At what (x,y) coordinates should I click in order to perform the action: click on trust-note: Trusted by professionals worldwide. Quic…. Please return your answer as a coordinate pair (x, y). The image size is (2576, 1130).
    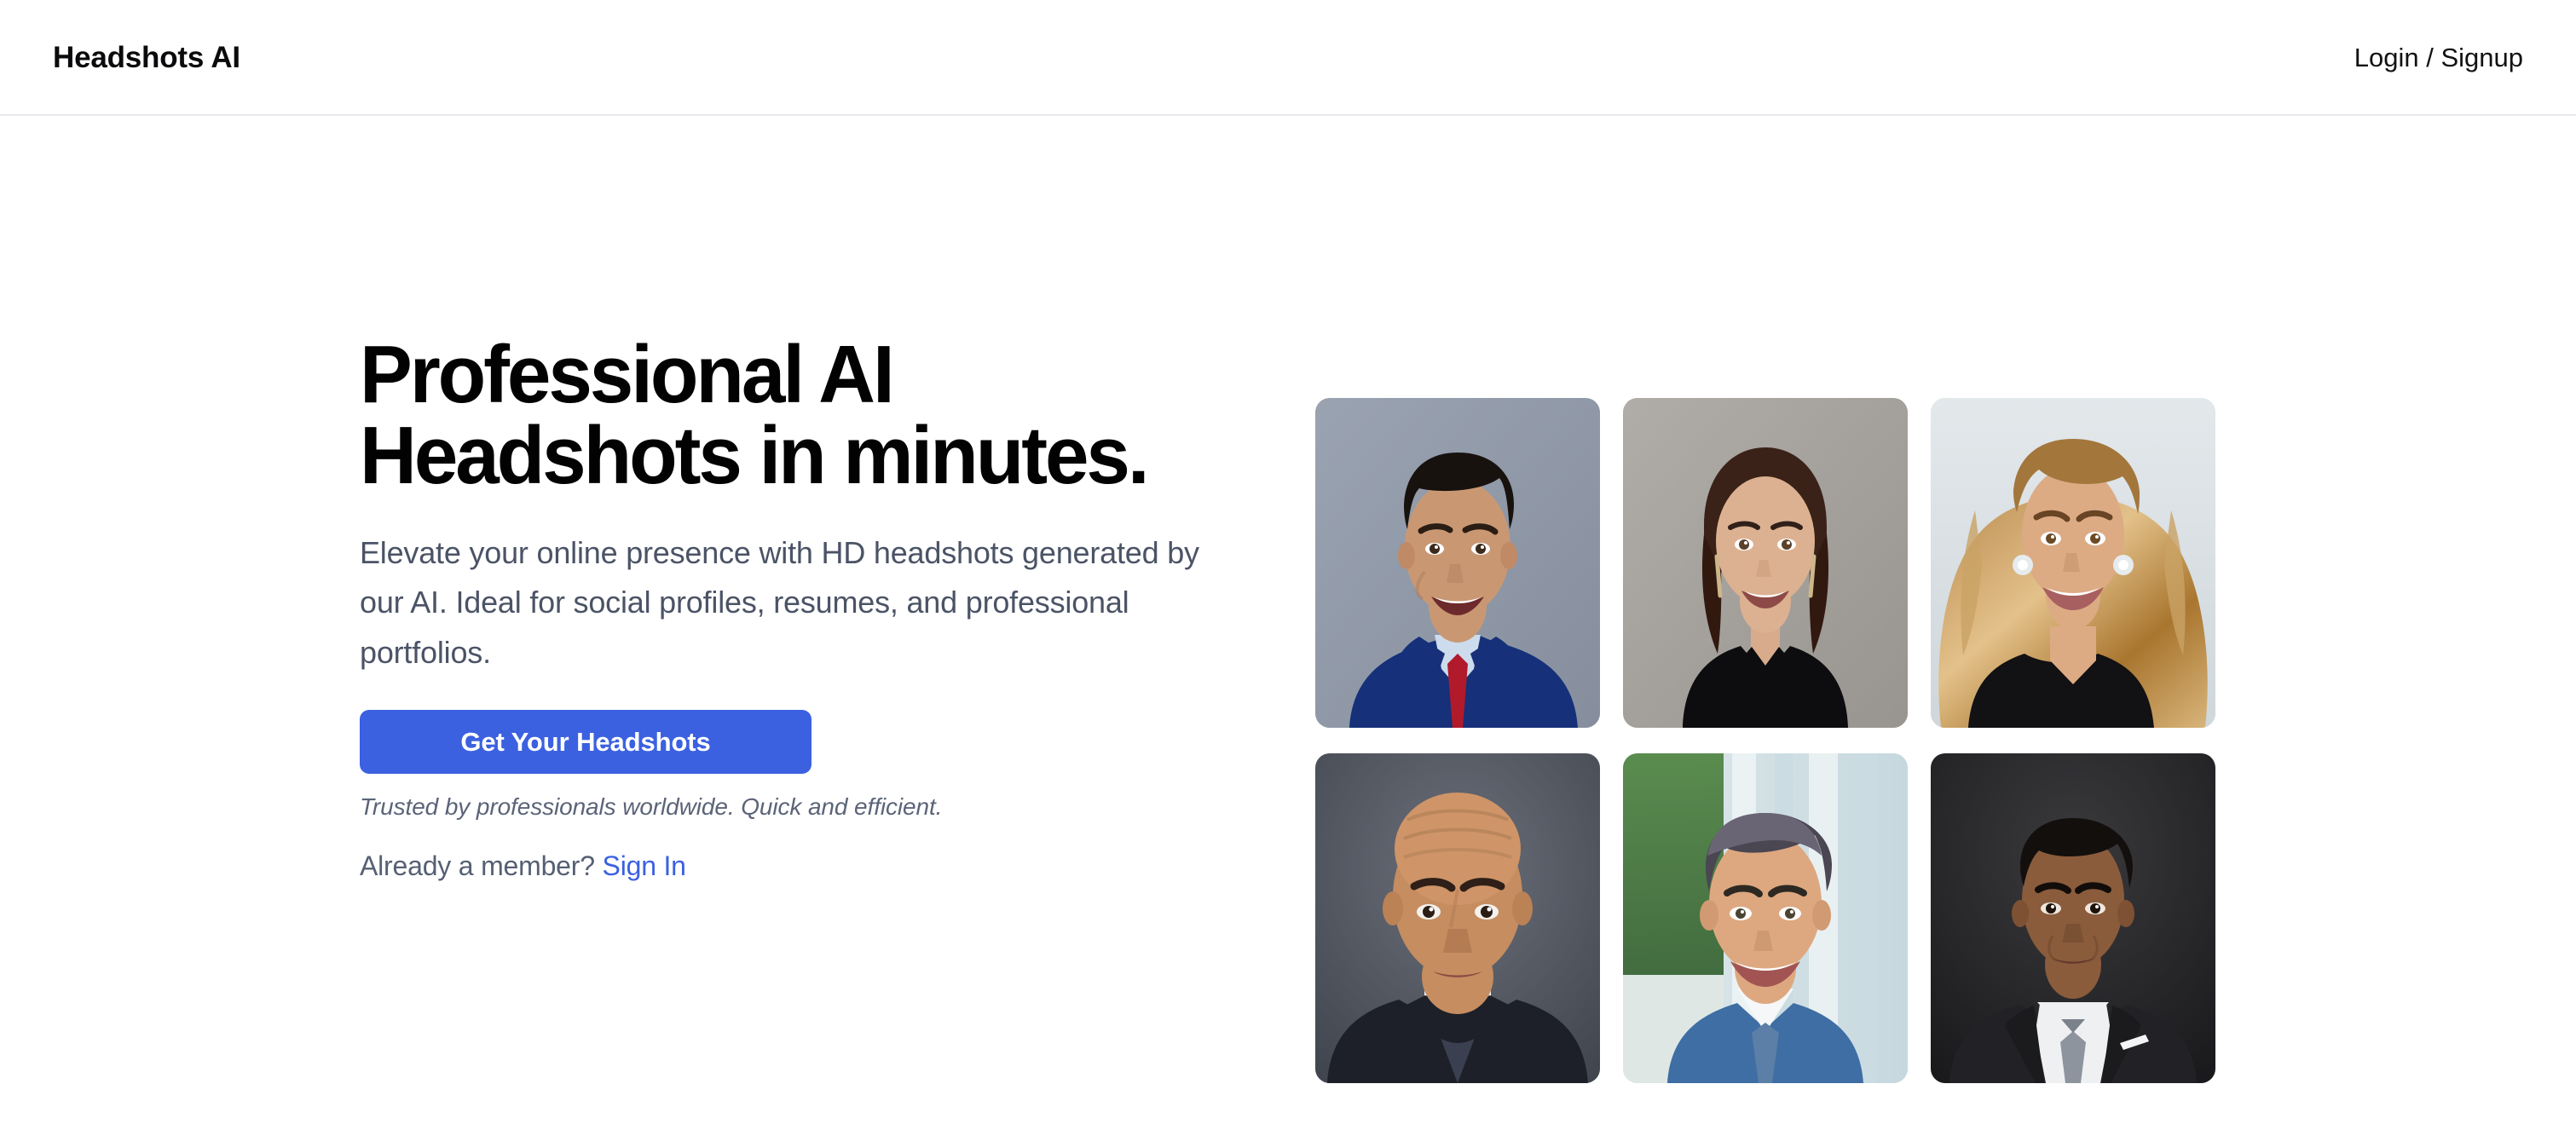
    Looking at the image, I should click on (651, 807).